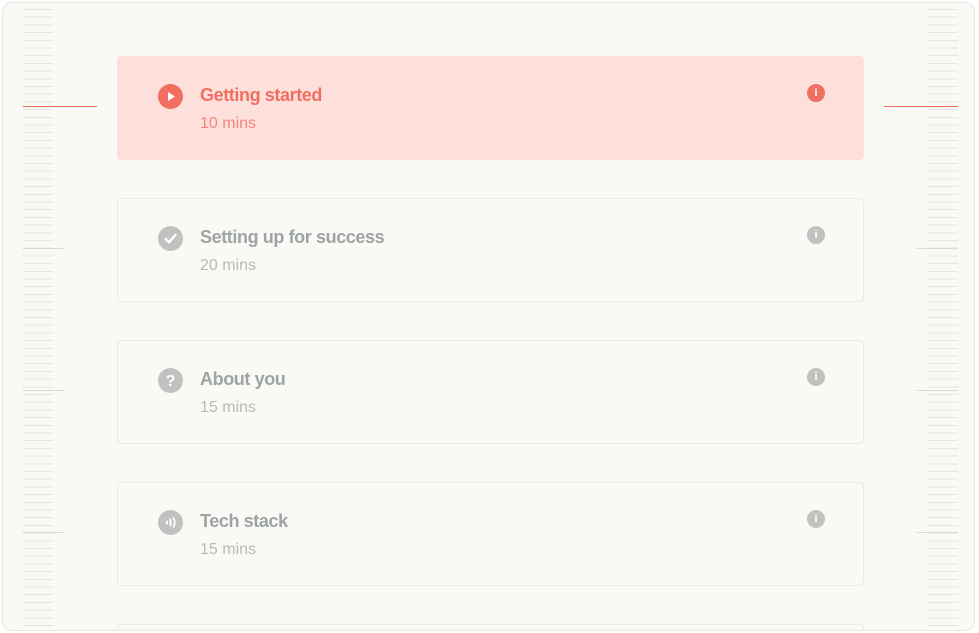 The image size is (979, 633). What do you see at coordinates (228, 123) in the screenshot?
I see `step-duration: 10 mins` at bounding box center [228, 123].